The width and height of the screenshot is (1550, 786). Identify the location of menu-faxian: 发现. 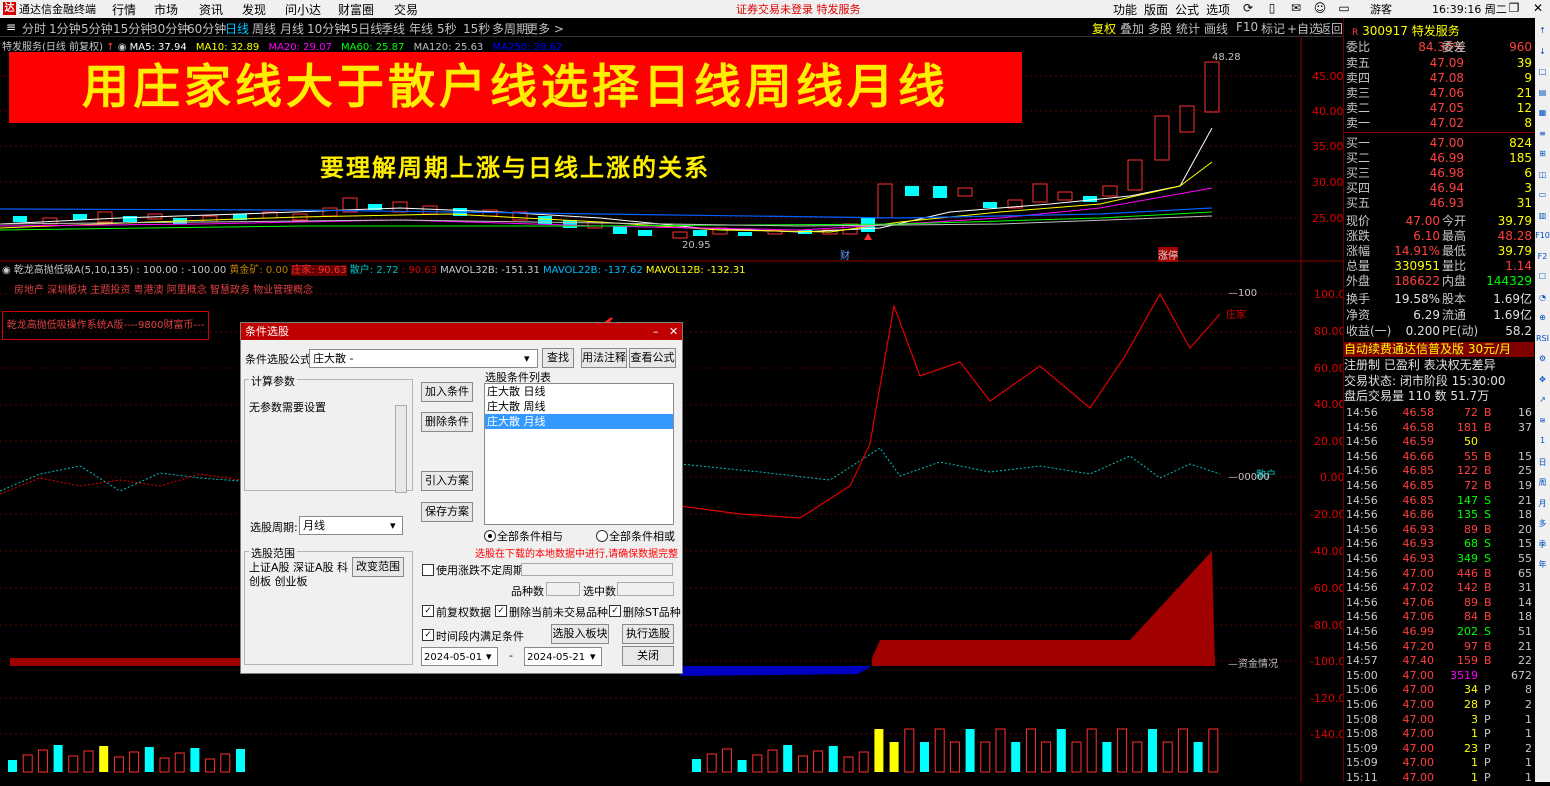
(254, 9).